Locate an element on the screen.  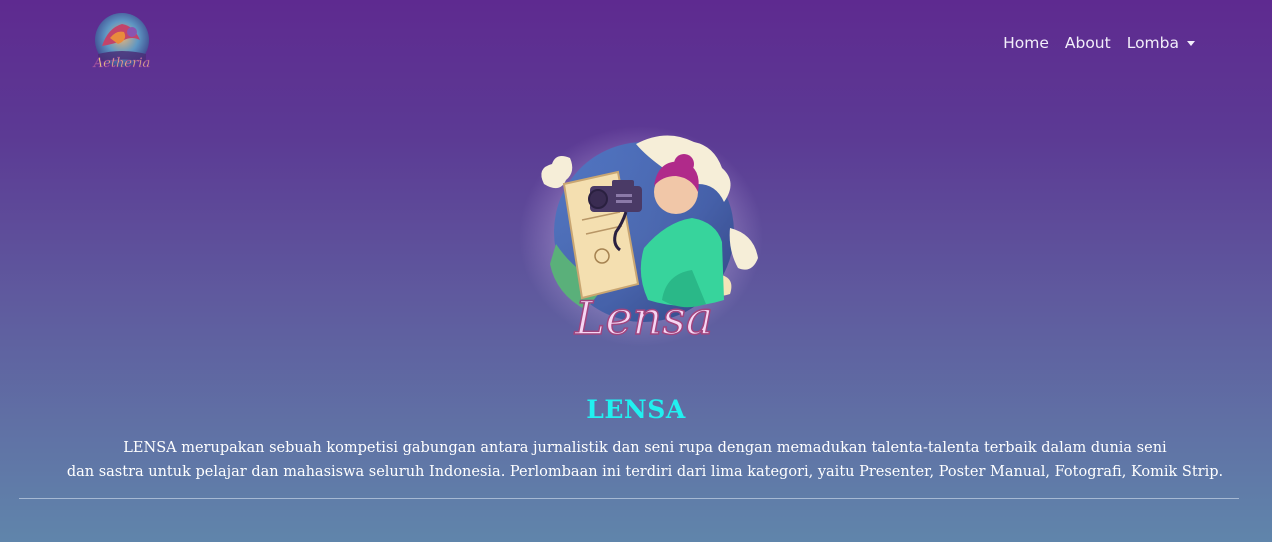
aetheria-logo: Aetheria is located at coordinates (122, 43).